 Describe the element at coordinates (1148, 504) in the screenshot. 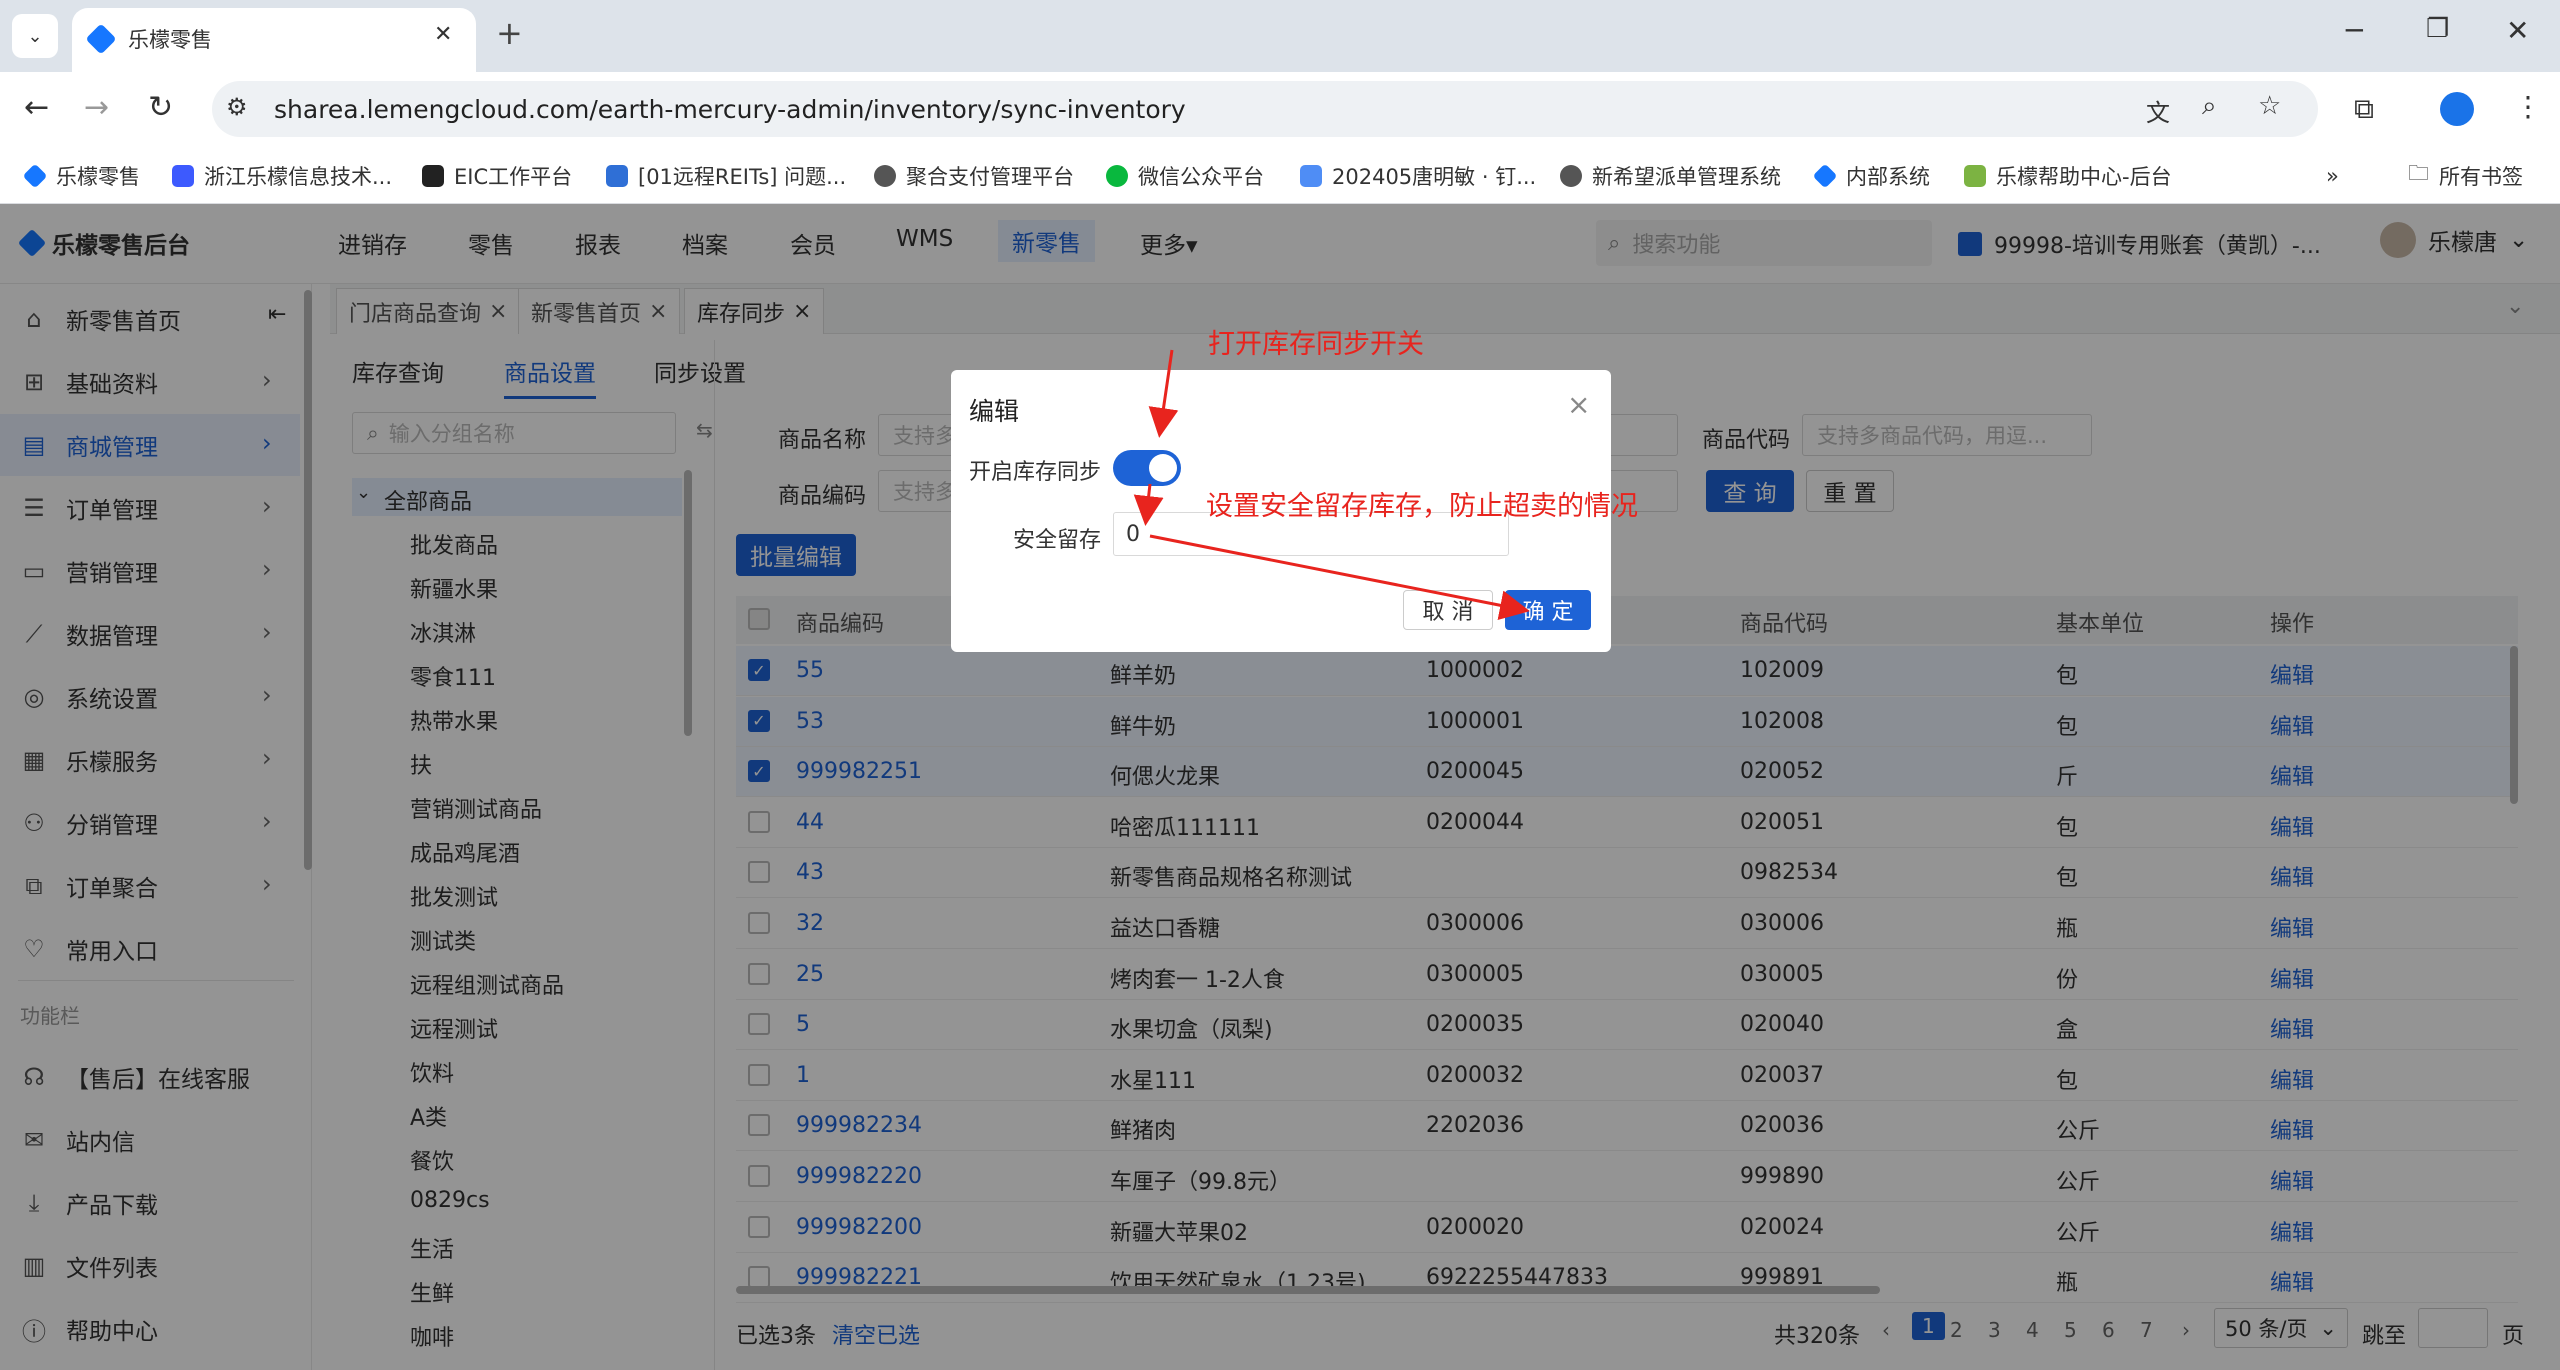

I see `arrow-to-input` at that location.